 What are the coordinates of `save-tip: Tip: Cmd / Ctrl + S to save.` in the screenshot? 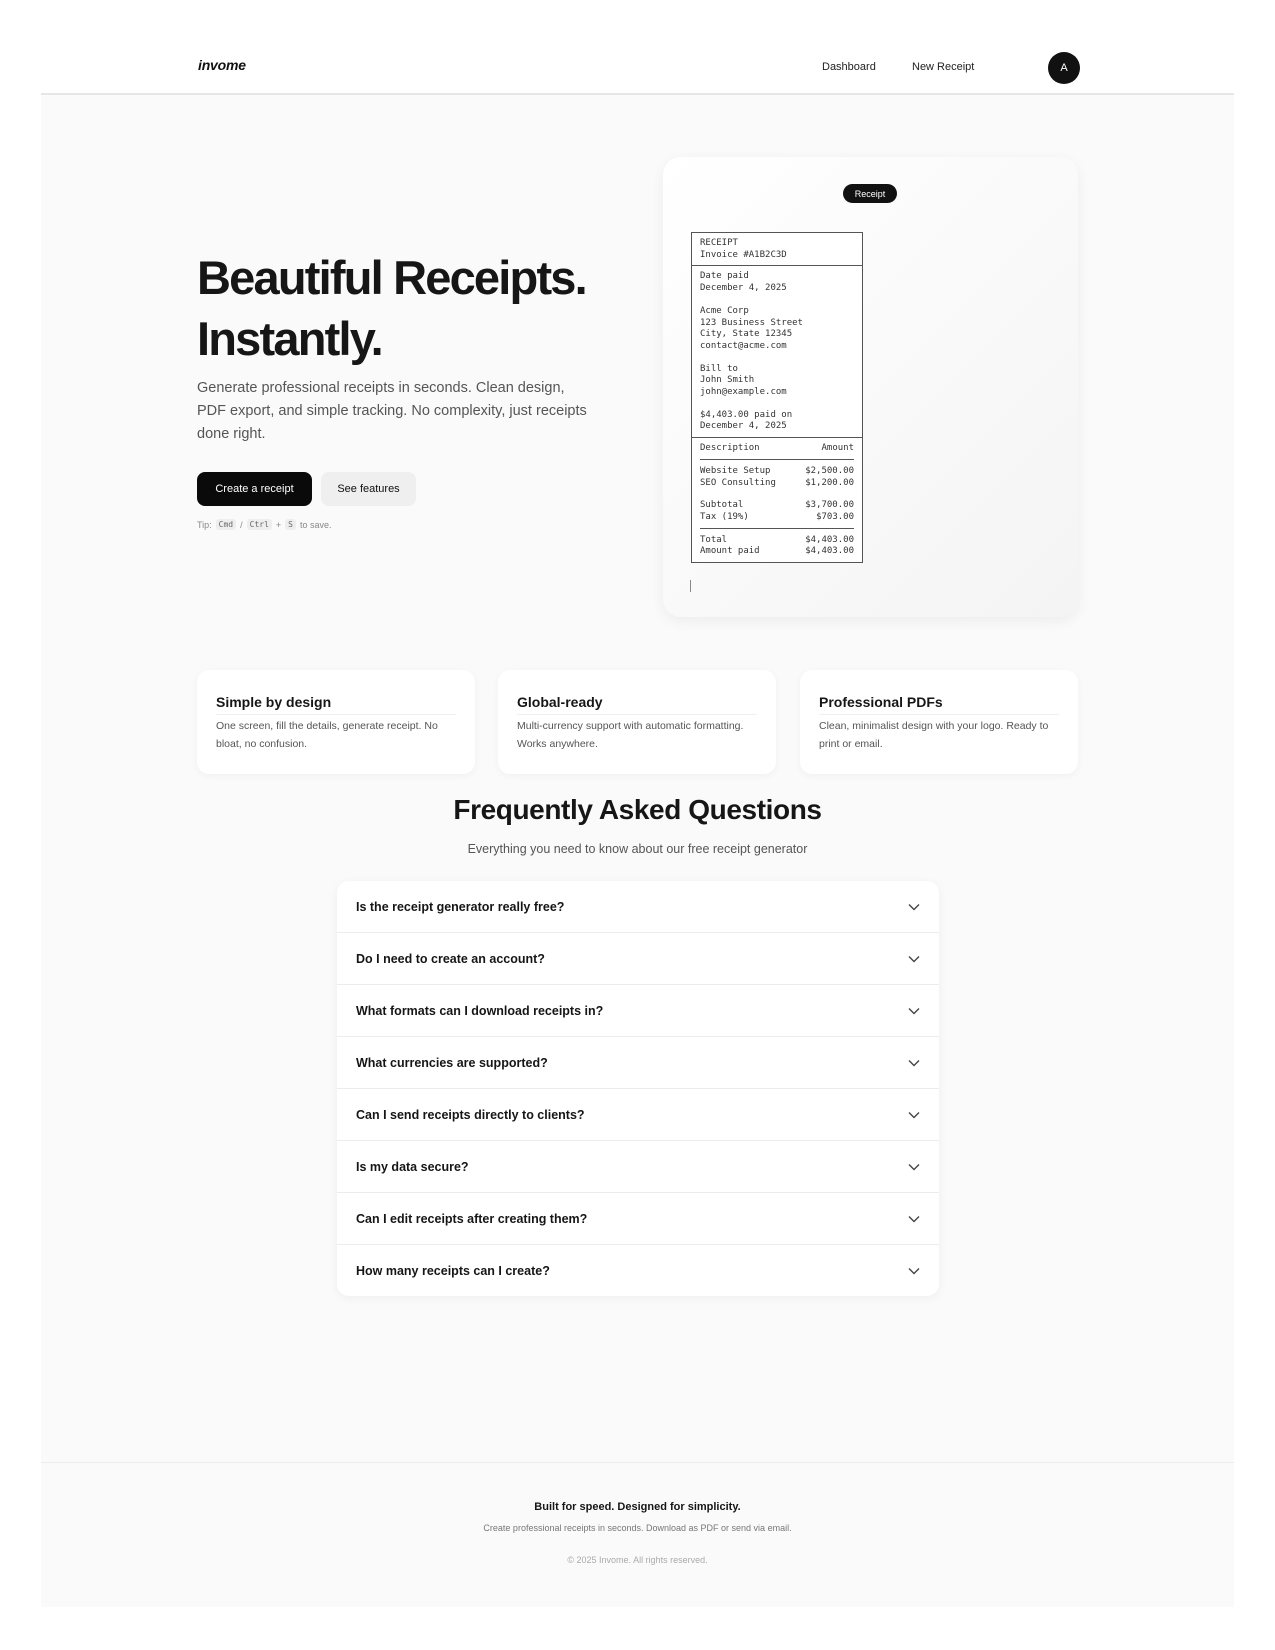 It's located at (264, 524).